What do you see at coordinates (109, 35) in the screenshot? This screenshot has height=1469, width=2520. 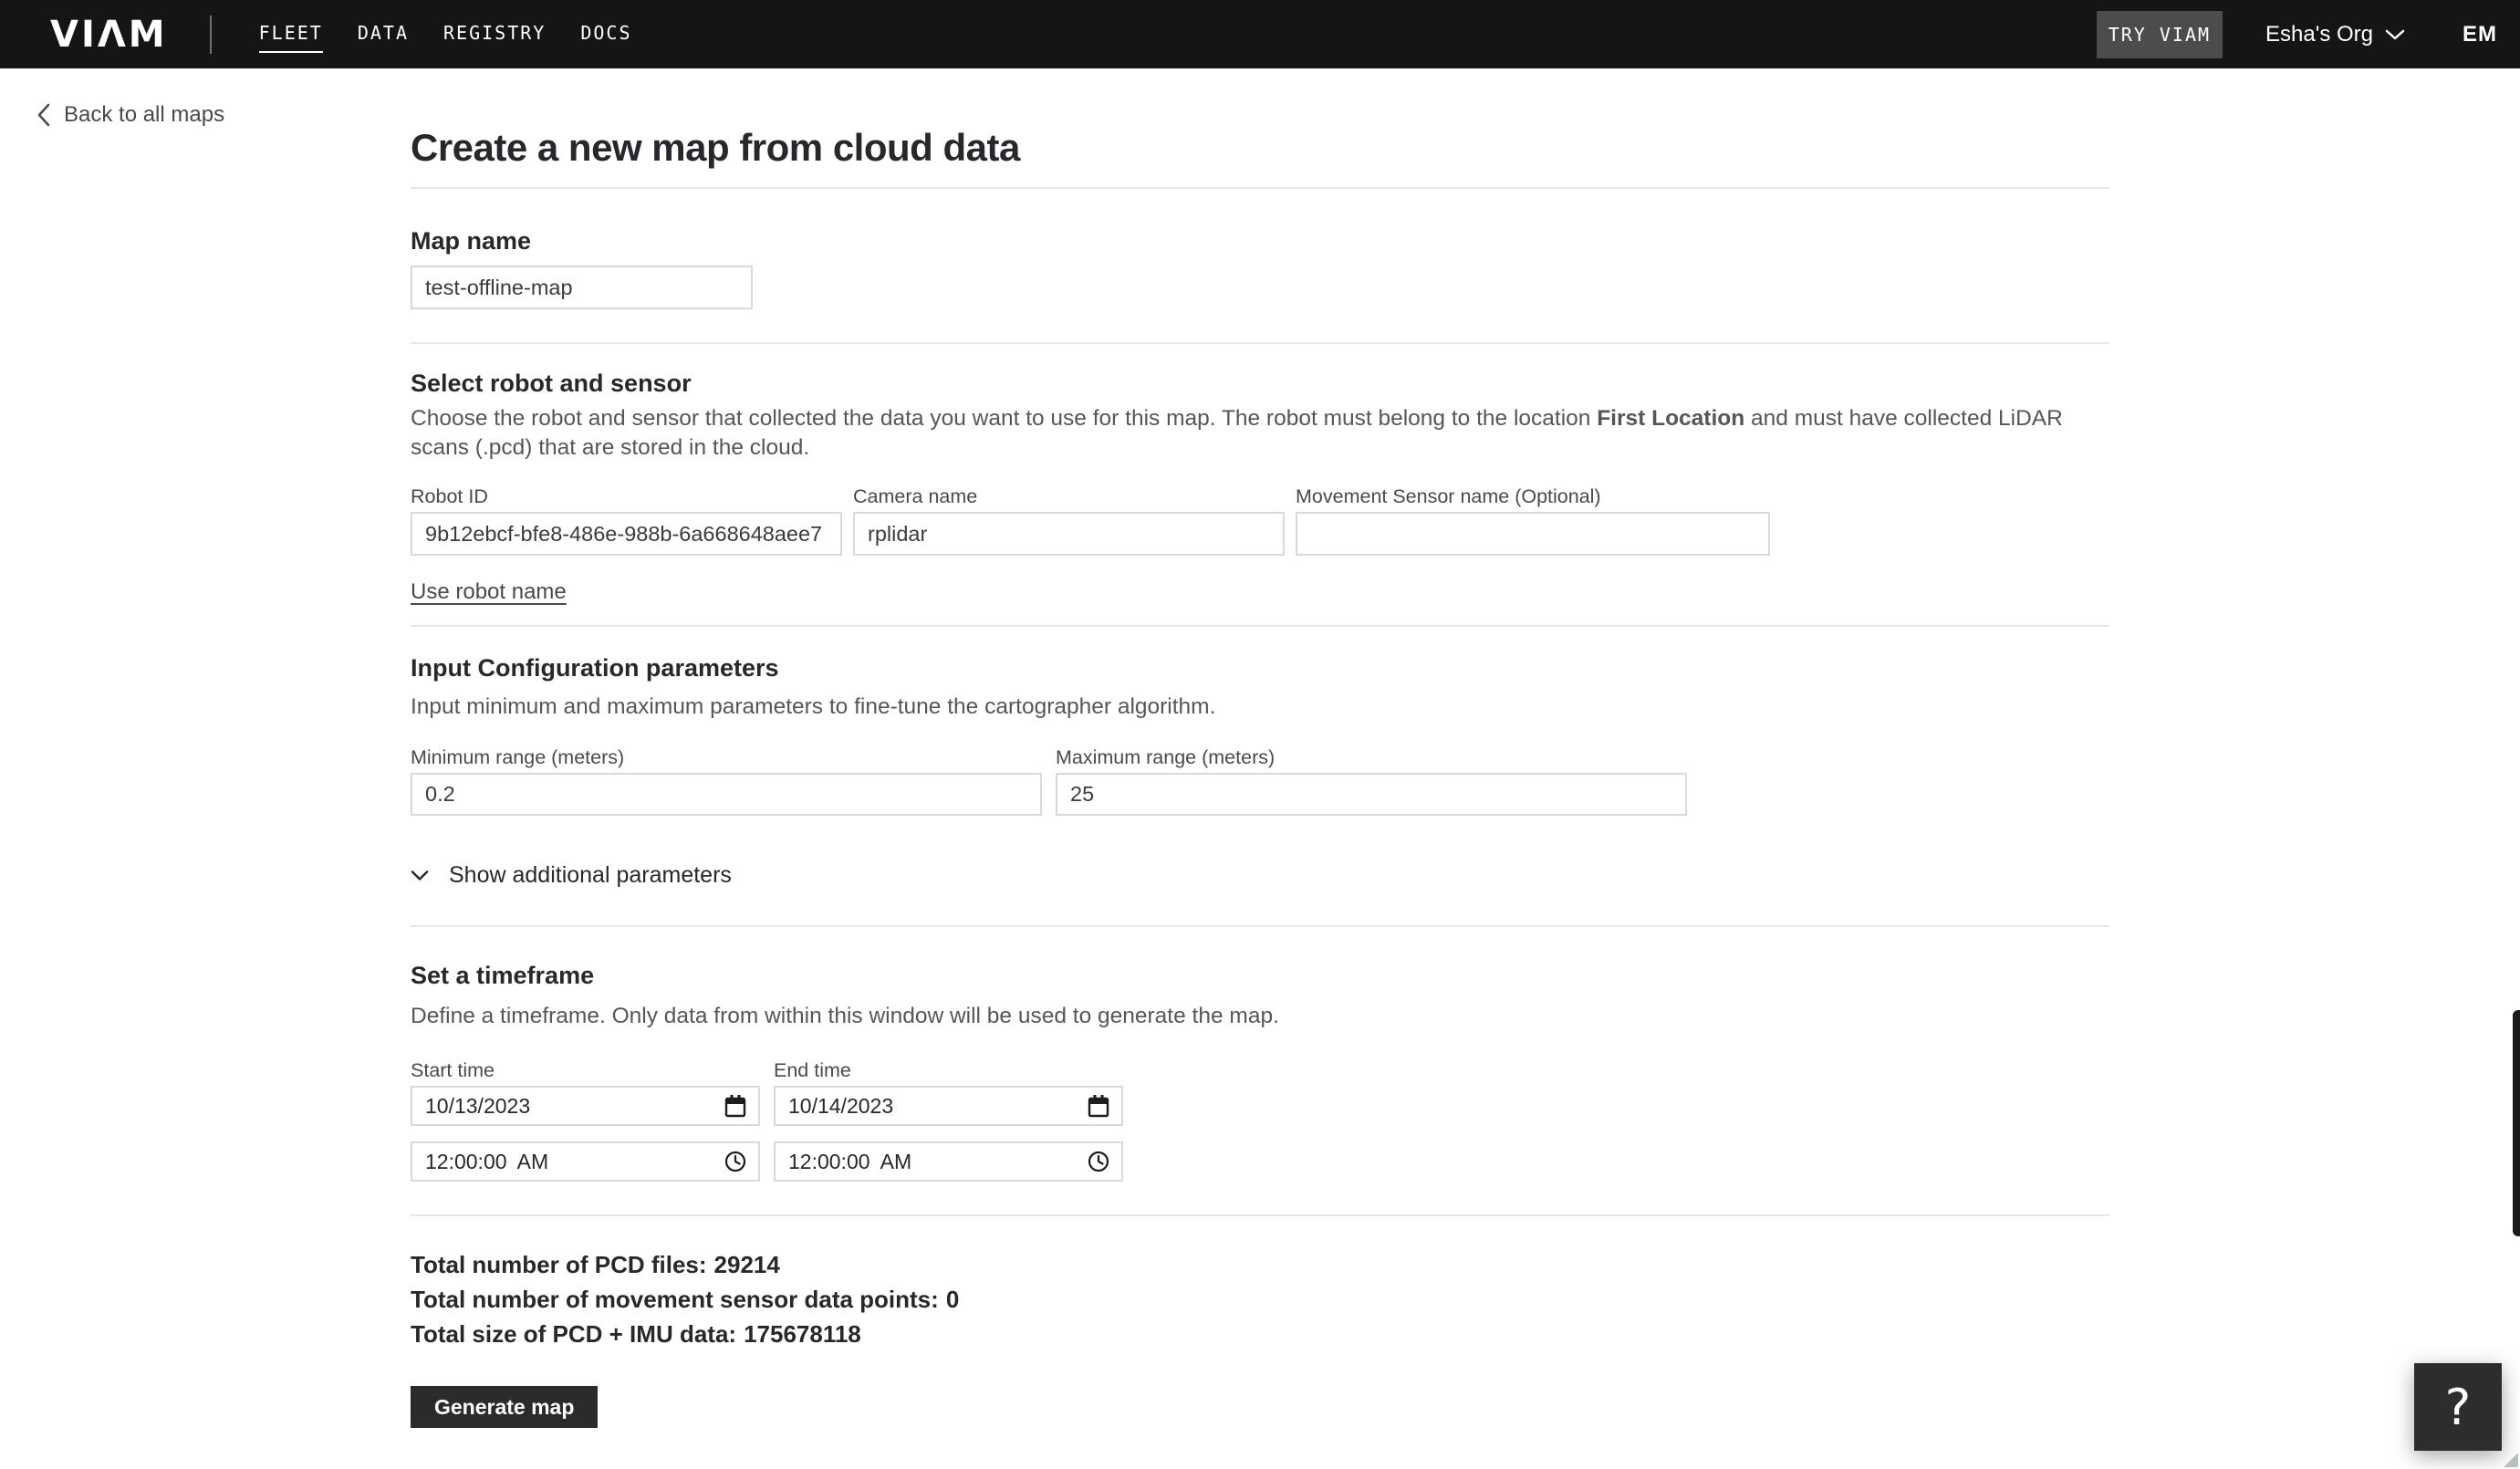 I see `viam-logo: VIΛM` at bounding box center [109, 35].